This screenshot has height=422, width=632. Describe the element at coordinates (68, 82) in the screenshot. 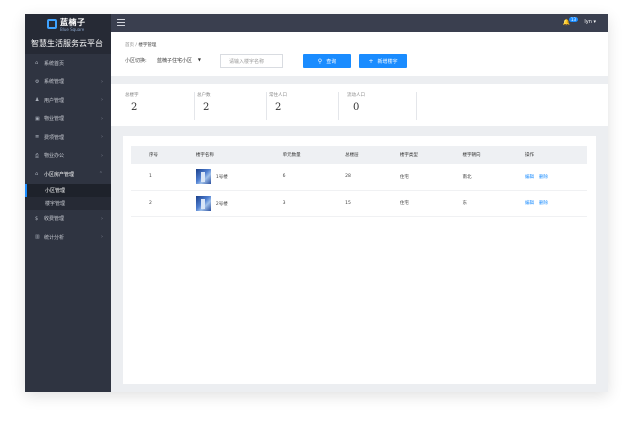

I see `sidebar-item-system: ⚙ 系统管理 ›` at that location.